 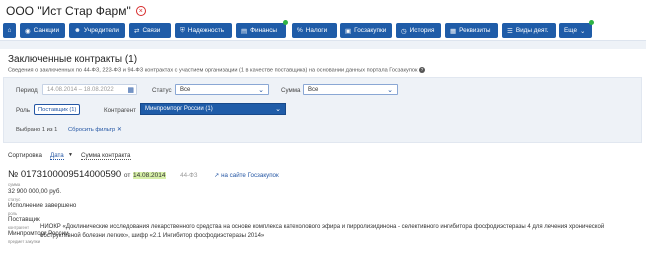 I want to click on reset-filter-link: Сбросить фильтр ✕, so click(x=95, y=130).